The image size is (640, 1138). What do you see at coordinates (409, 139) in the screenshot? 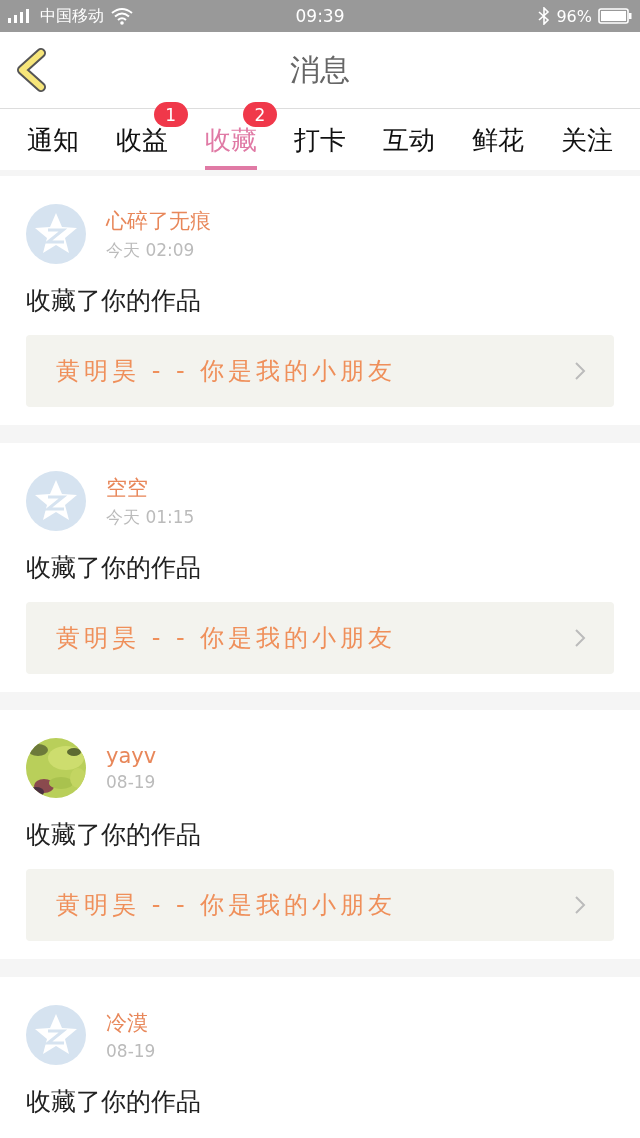
I see `tab: 互动` at bounding box center [409, 139].